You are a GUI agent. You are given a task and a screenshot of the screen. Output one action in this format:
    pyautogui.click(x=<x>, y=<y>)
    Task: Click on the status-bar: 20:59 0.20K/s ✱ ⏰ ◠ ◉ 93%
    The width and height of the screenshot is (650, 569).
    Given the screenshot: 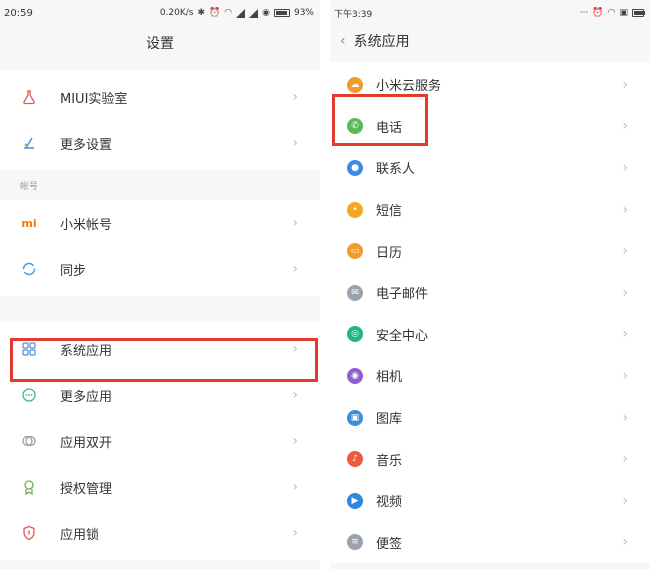 What is the action you would take?
    pyautogui.click(x=160, y=13)
    